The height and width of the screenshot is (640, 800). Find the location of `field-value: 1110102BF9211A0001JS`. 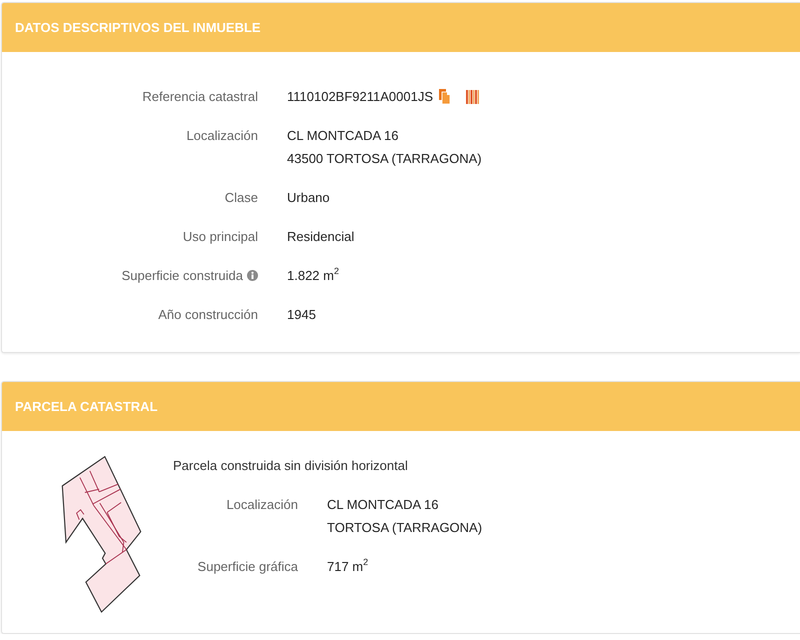

field-value: 1110102BF9211A0001JS is located at coordinates (360, 97).